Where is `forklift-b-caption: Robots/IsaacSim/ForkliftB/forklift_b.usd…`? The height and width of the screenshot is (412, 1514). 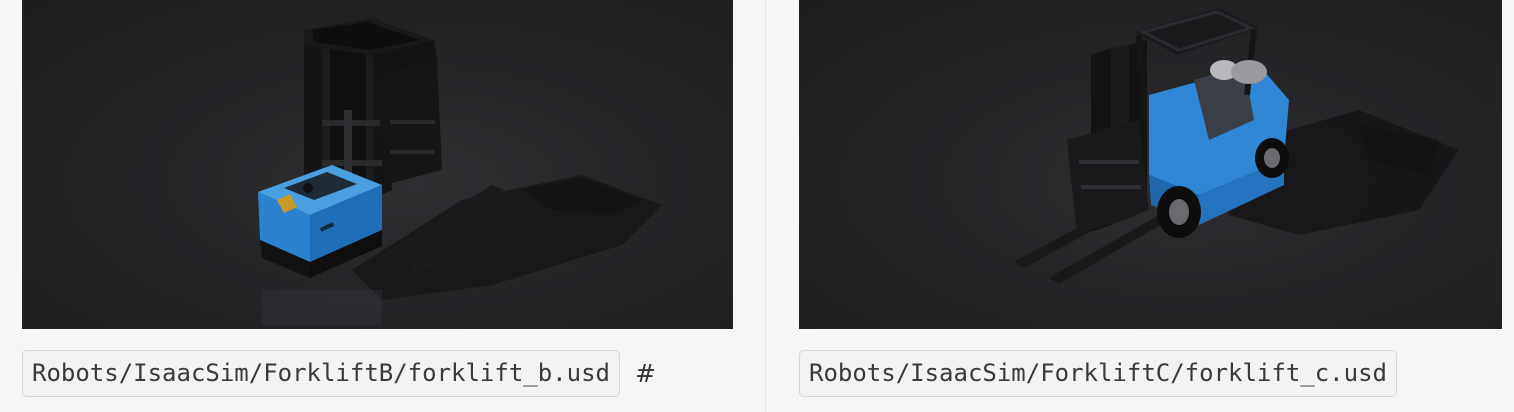 forklift-b-caption: Robots/IsaacSim/ForkliftB/forklift_b.usd… is located at coordinates (339, 373).